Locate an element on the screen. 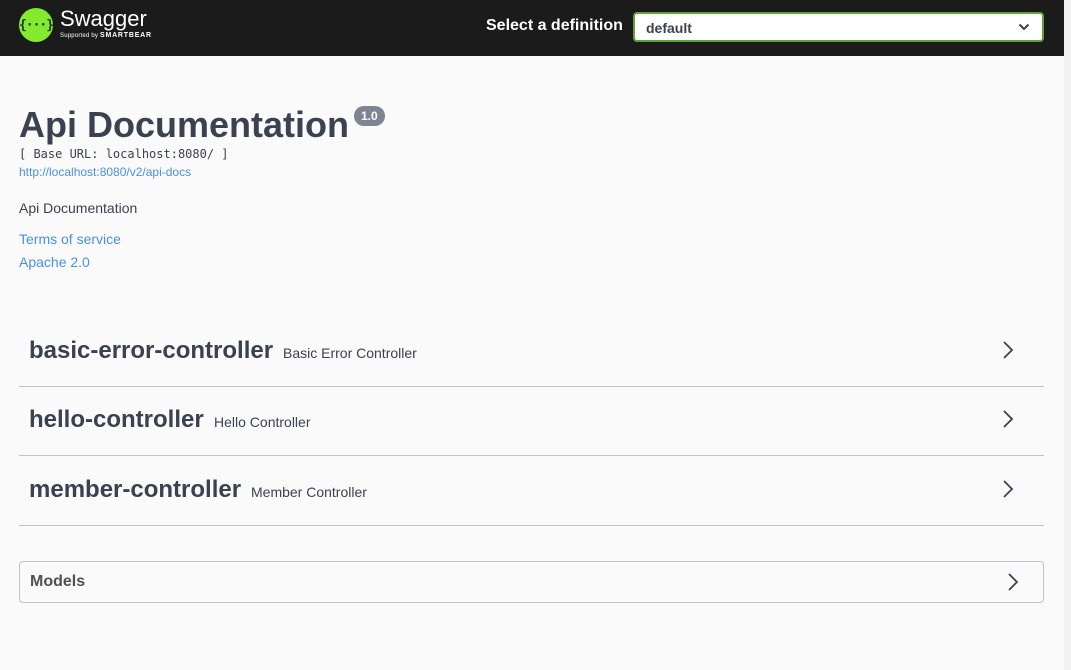 This screenshot has width=1071, height=670. tag-name: basic-error-controller is located at coordinates (151, 350).